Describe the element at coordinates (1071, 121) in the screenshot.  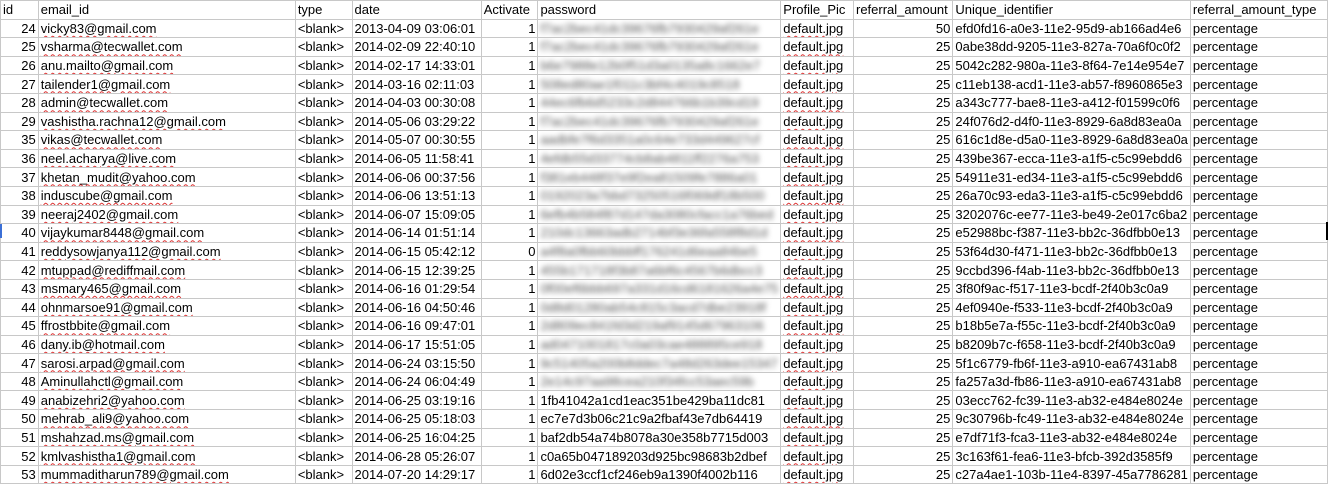
I see `cell-unique-identifier: 24f076d2-d4f0-11e3-8929-6a8d83ea0a` at that location.